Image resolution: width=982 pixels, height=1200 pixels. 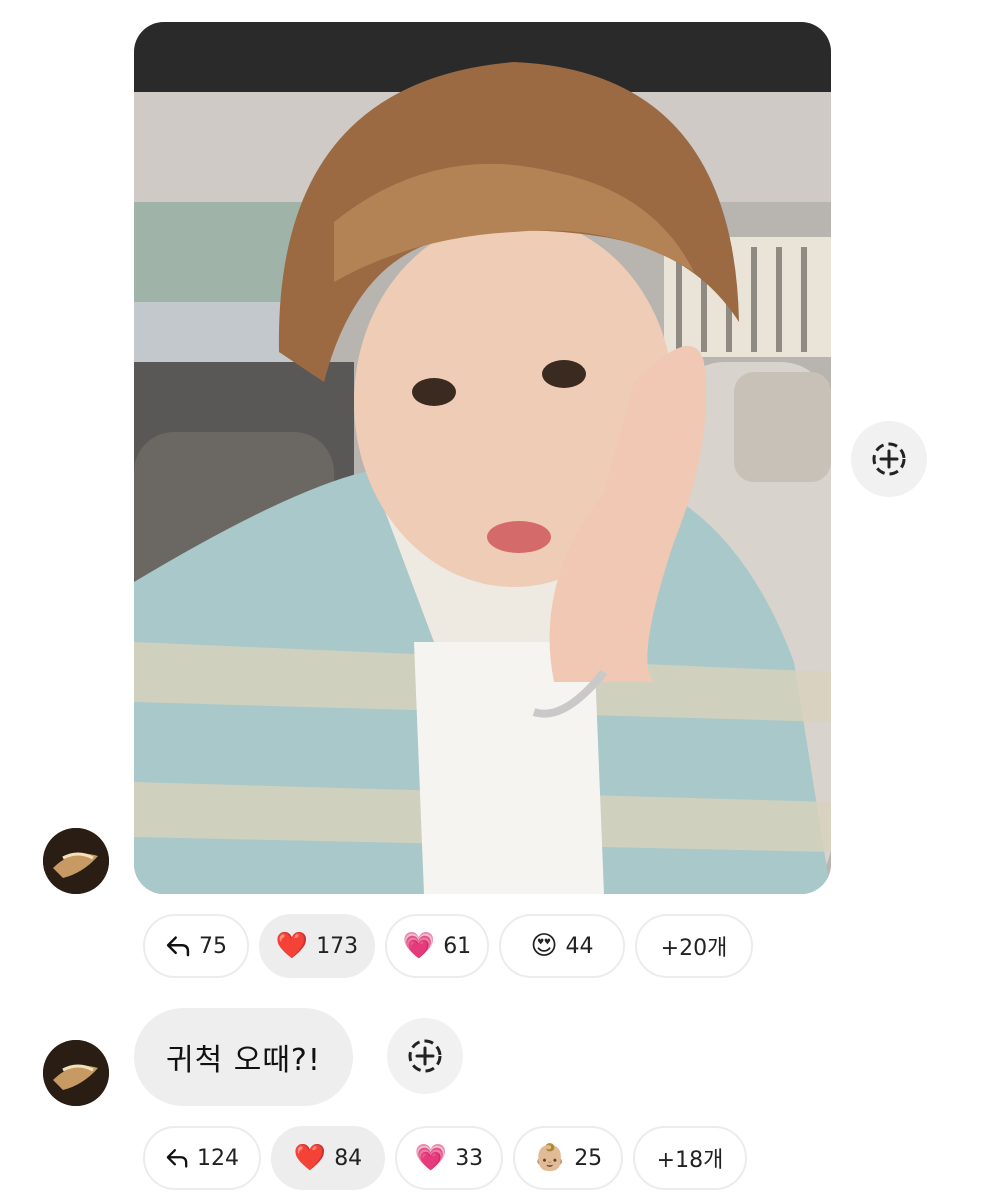 I want to click on reaction-chip-heart-eyes: 😍 44, so click(x=562, y=946).